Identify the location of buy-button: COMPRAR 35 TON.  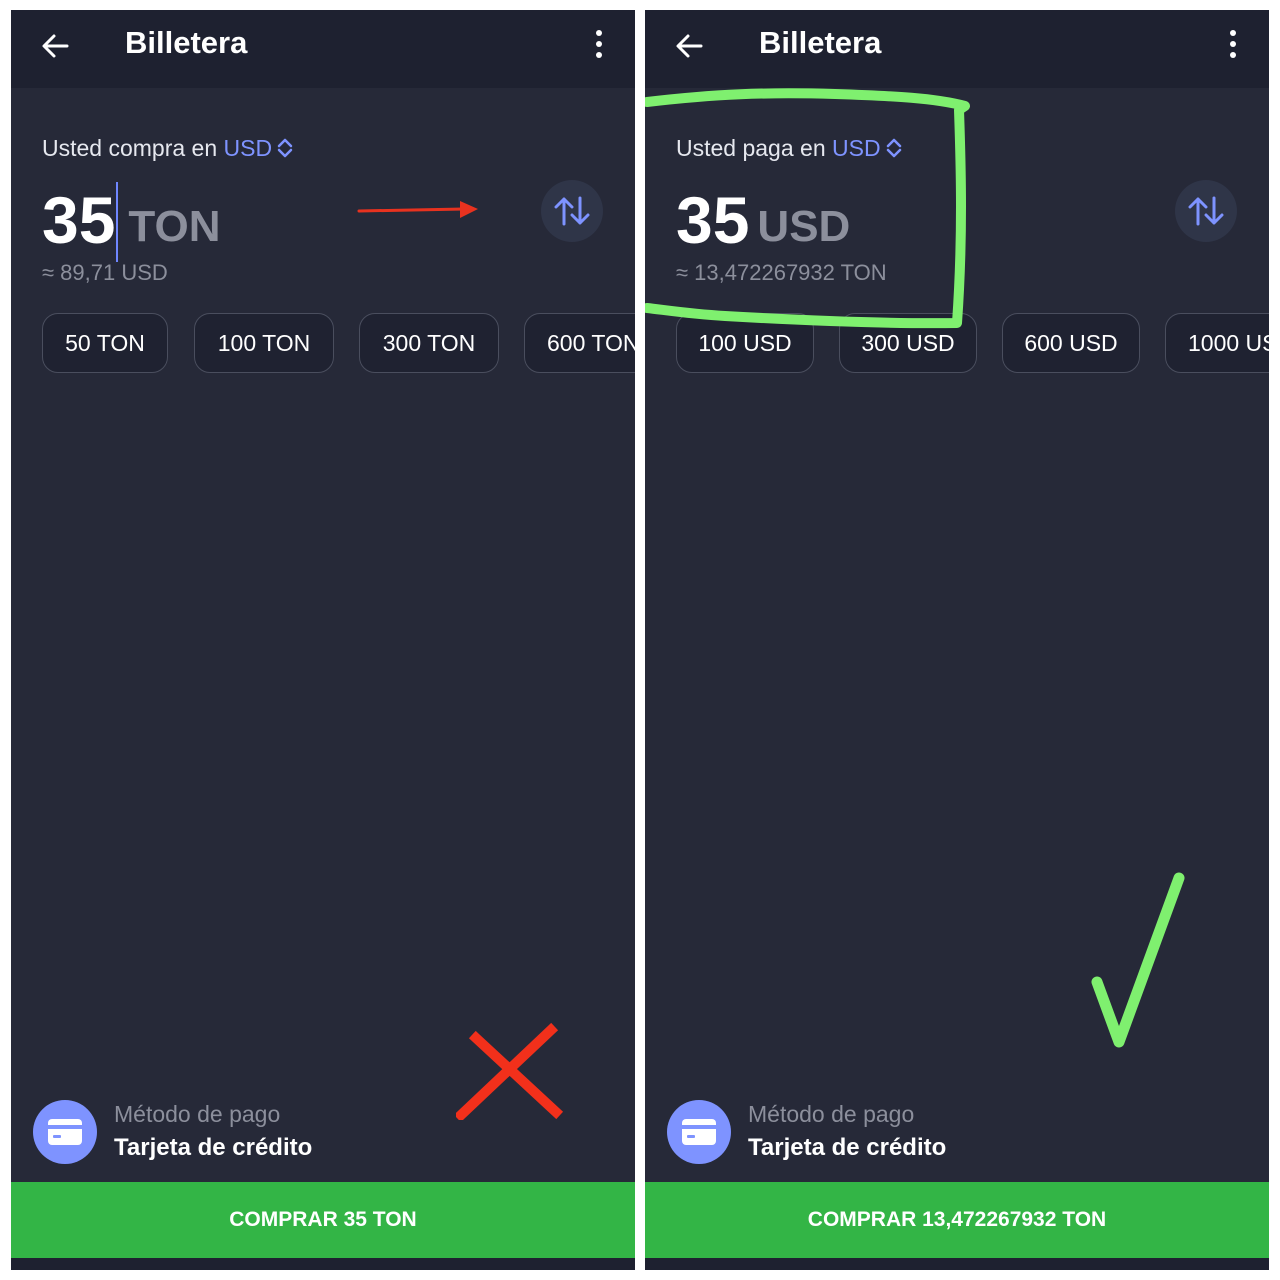
(323, 1220).